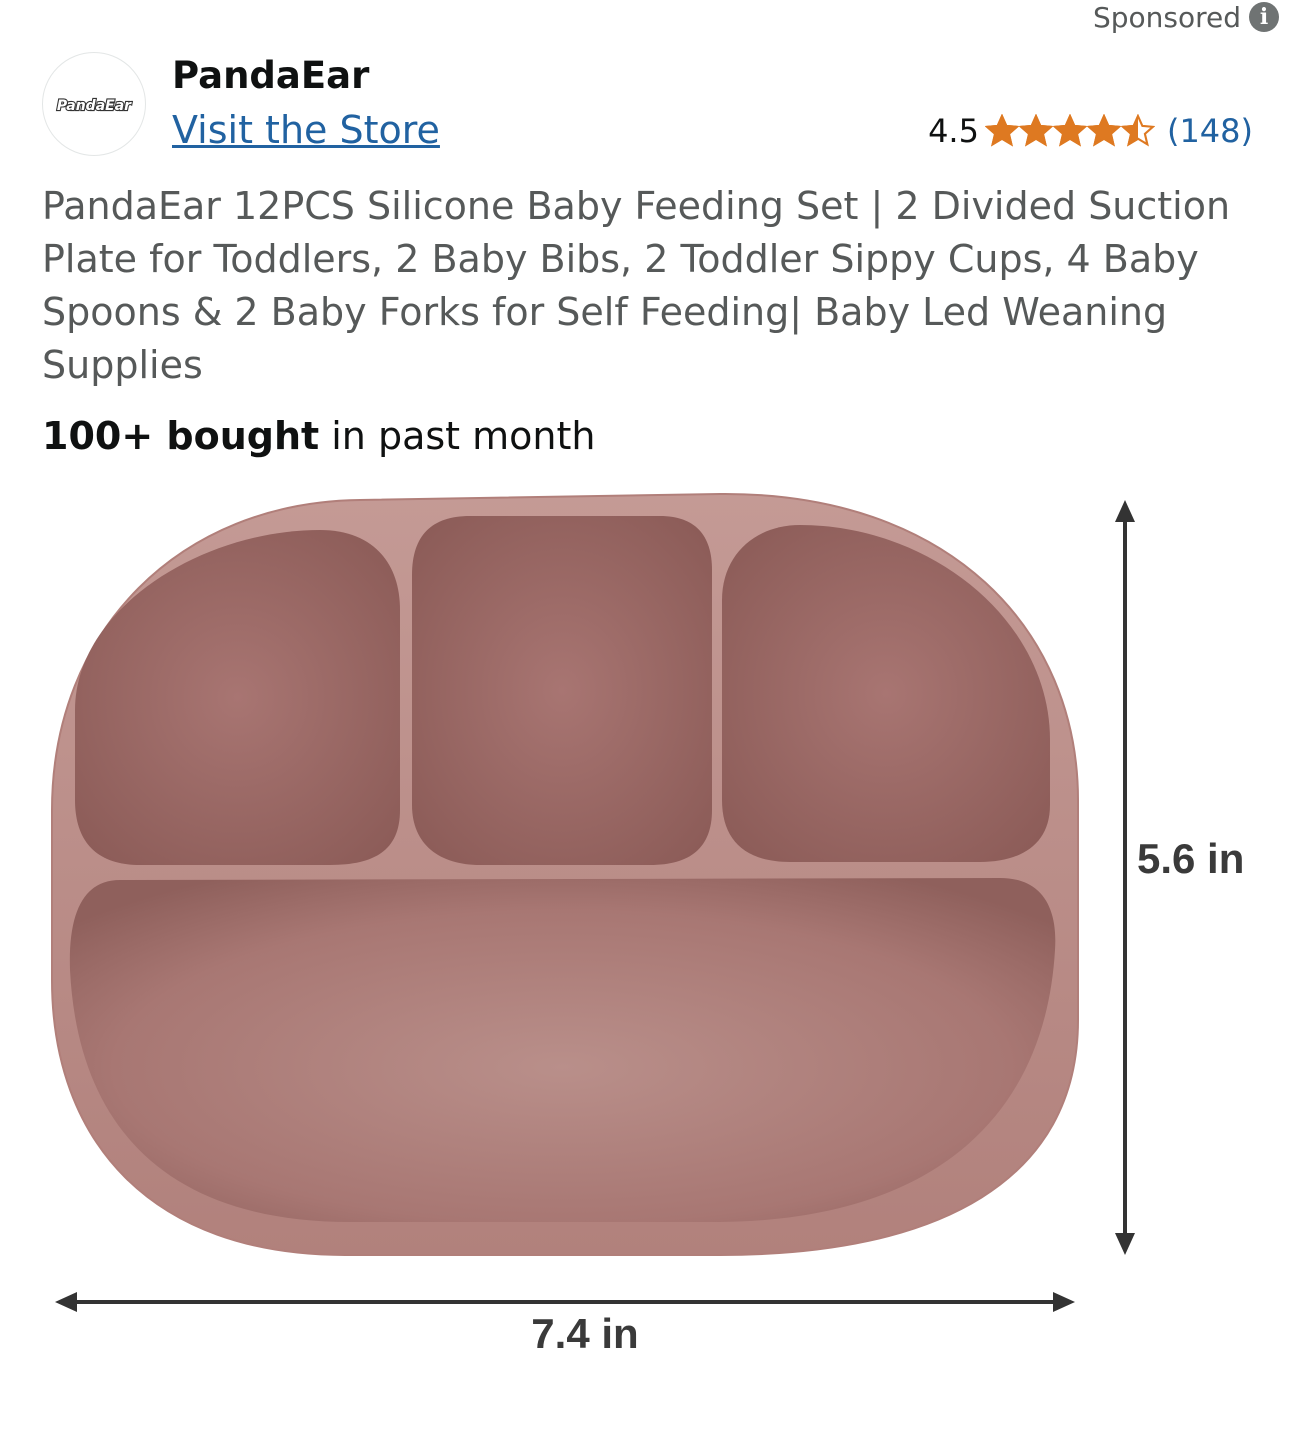 Image resolution: width=1295 pixels, height=1440 pixels. I want to click on bought-count: 100+ bought, so click(181, 436).